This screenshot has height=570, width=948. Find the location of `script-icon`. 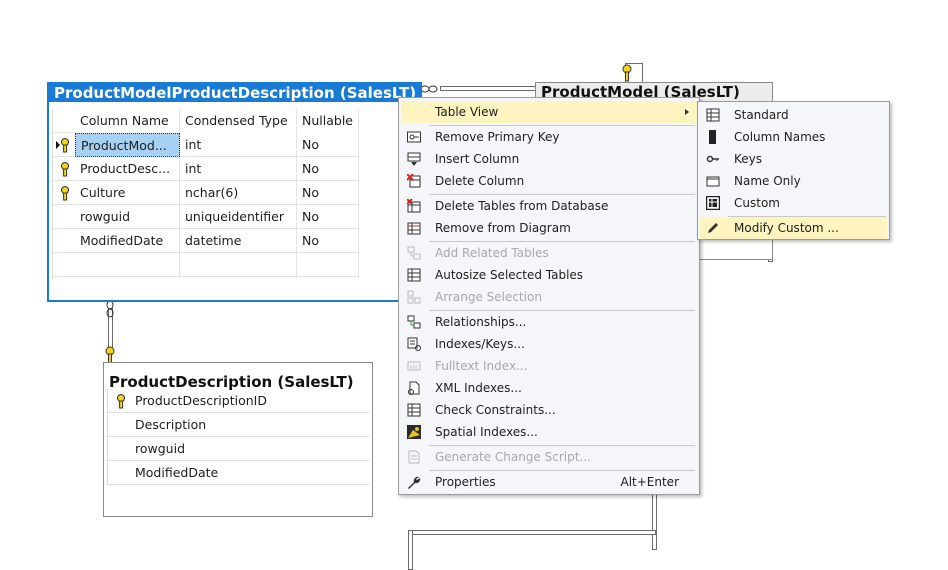

script-icon is located at coordinates (414, 457).